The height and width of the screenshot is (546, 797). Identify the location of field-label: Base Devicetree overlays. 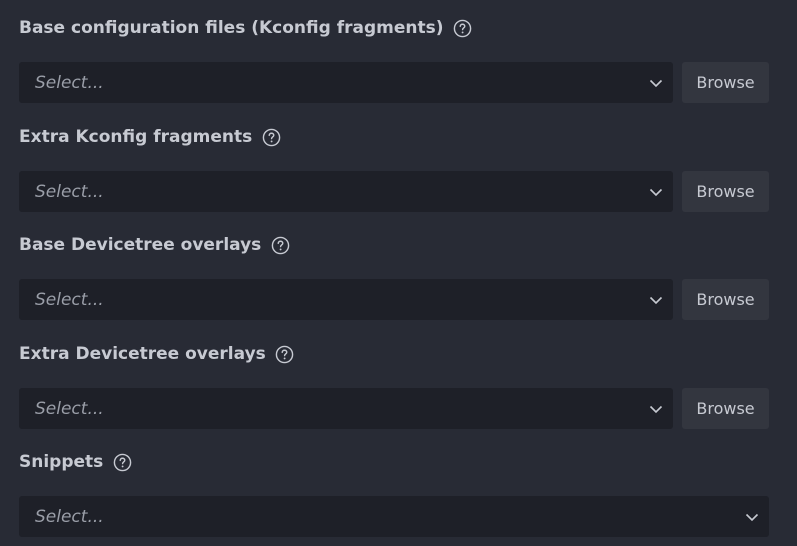
(140, 245).